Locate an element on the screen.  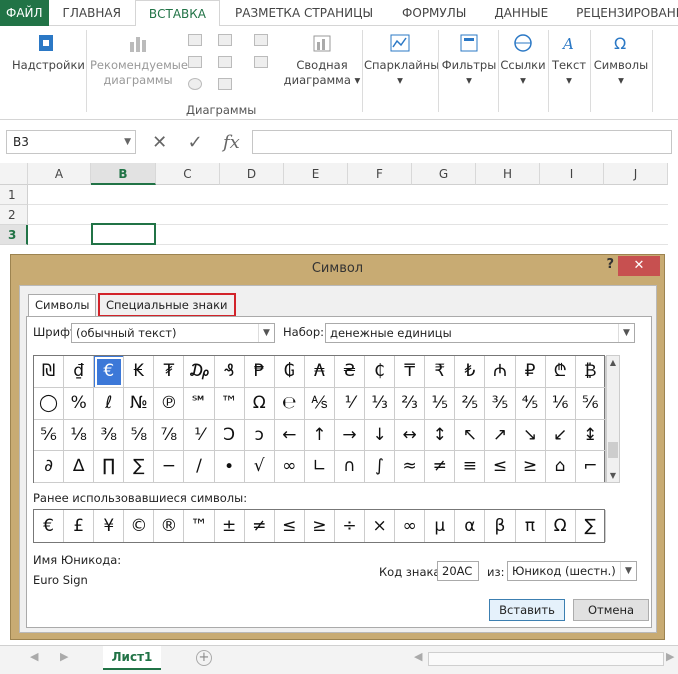
symbol-cell: ₴ is located at coordinates (350, 372).